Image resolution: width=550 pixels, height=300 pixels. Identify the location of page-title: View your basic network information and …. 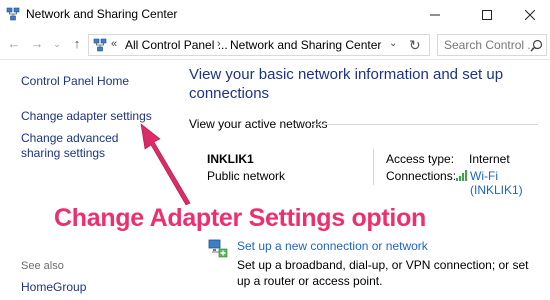
(346, 84).